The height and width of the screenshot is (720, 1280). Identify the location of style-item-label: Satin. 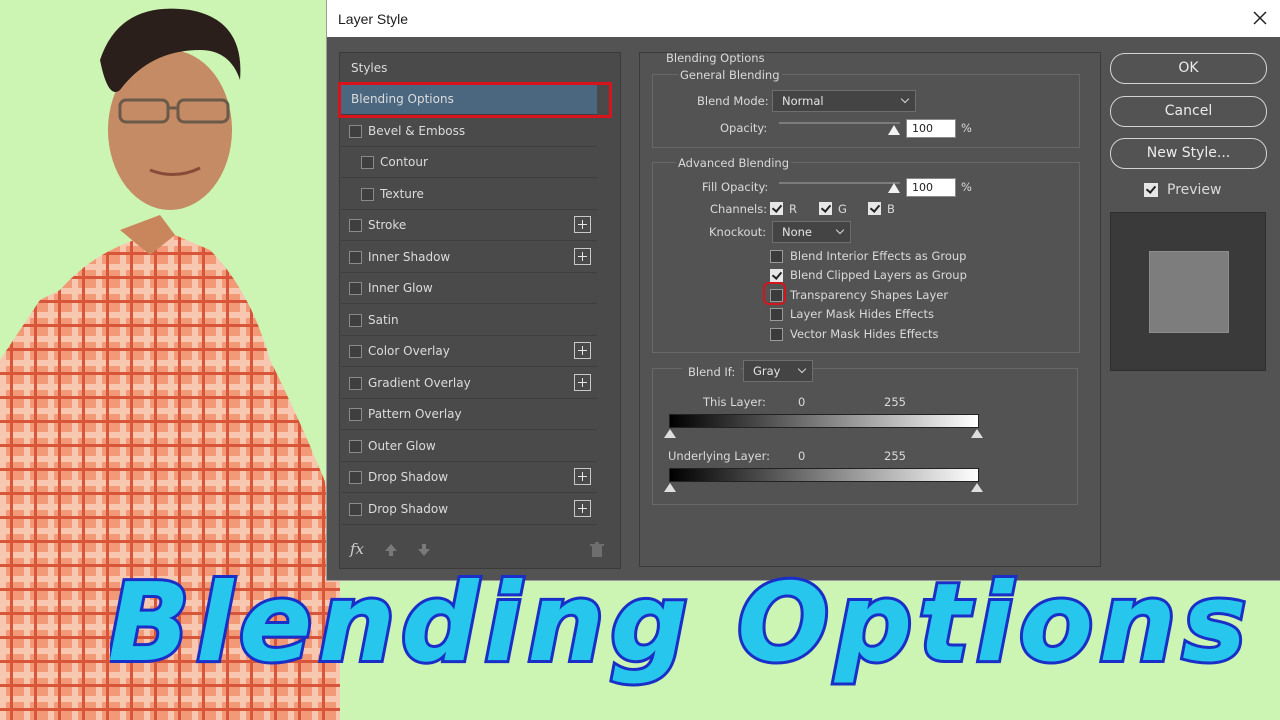
(383, 320).